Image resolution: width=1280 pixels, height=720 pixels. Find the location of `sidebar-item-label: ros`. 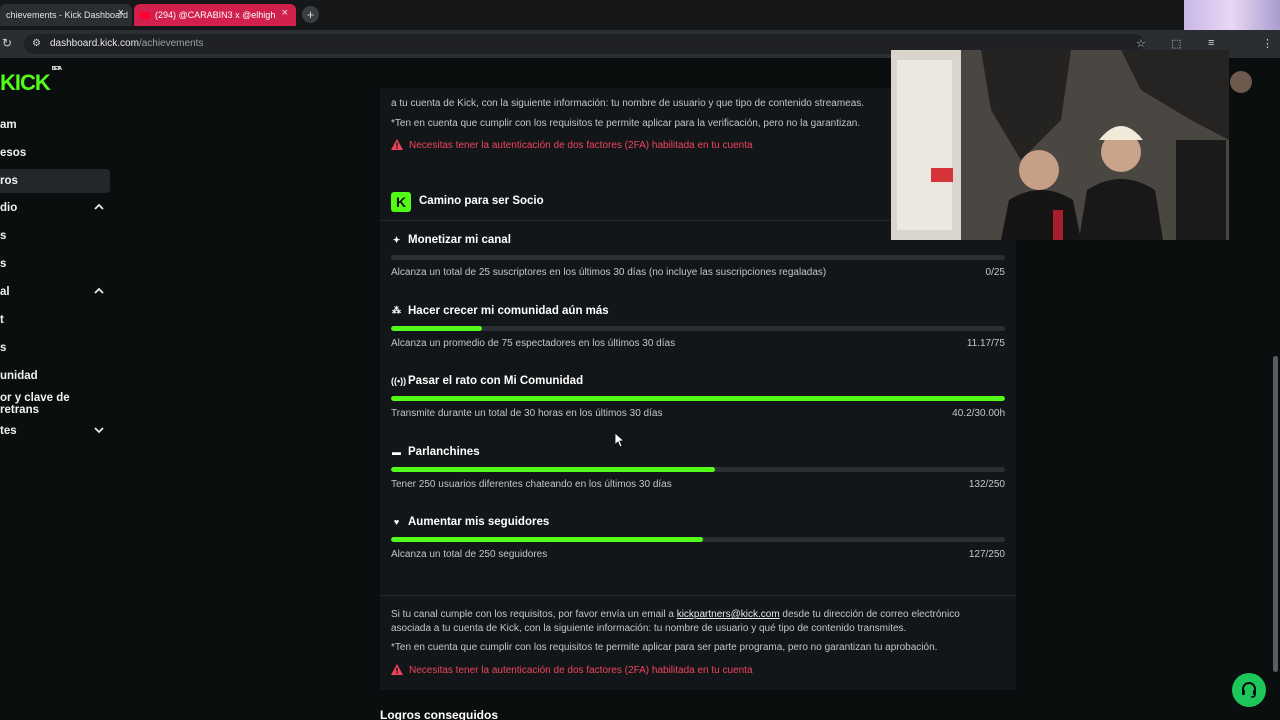

sidebar-item-label: ros is located at coordinates (9, 181).